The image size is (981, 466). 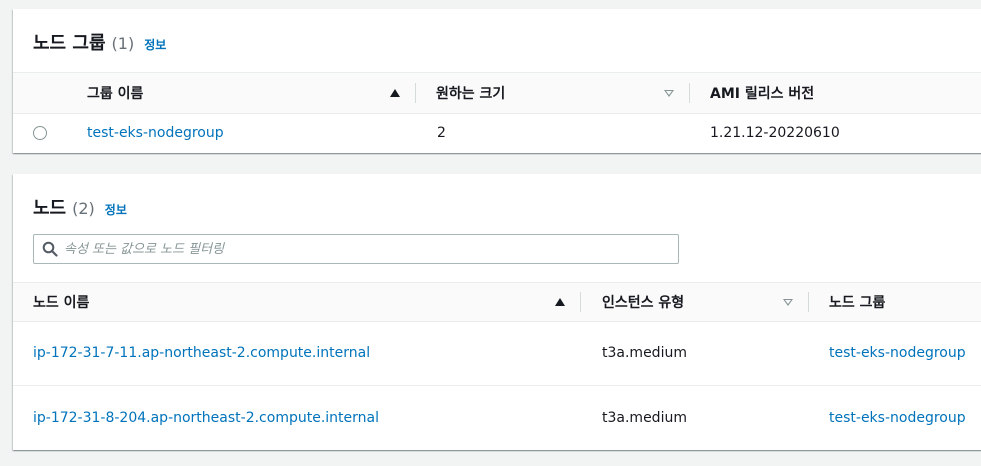 I want to click on node-groups-table-header: 그룹 이름 원하는 크기 AMI 릴리스 버전, so click(x=497, y=93).